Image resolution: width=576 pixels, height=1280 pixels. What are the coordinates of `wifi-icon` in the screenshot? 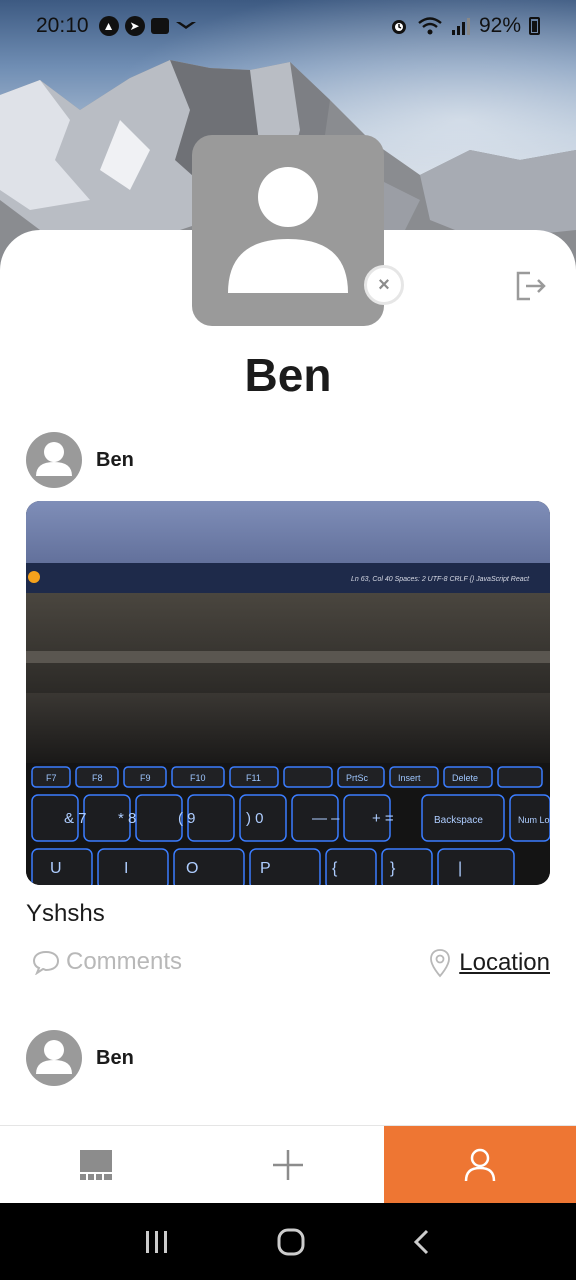 It's located at (430, 26).